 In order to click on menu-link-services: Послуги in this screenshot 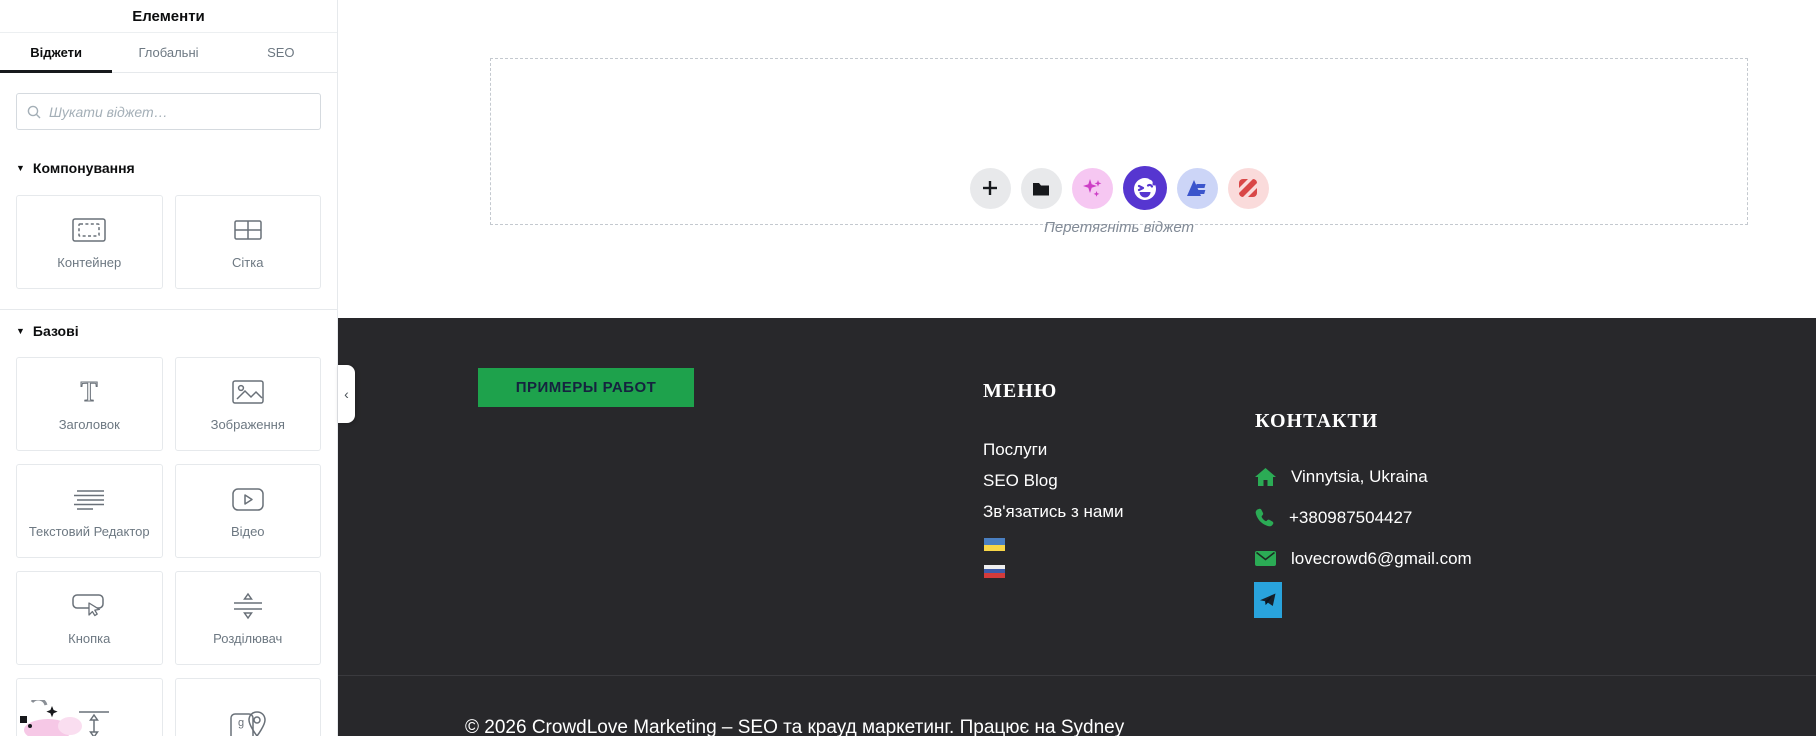, I will do `click(1053, 449)`.